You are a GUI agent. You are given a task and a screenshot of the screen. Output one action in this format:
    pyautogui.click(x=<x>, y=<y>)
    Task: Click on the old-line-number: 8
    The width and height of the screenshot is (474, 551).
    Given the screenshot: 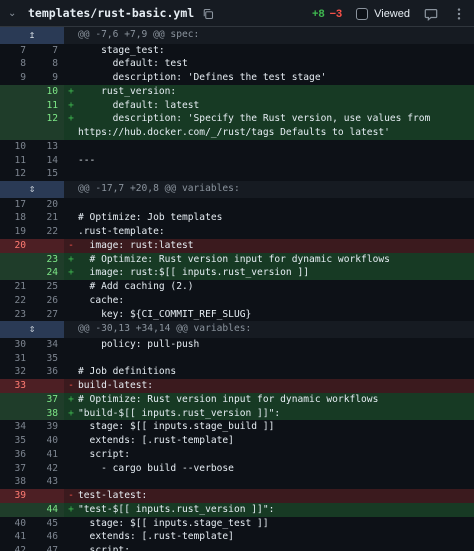 What is the action you would take?
    pyautogui.click(x=16, y=64)
    